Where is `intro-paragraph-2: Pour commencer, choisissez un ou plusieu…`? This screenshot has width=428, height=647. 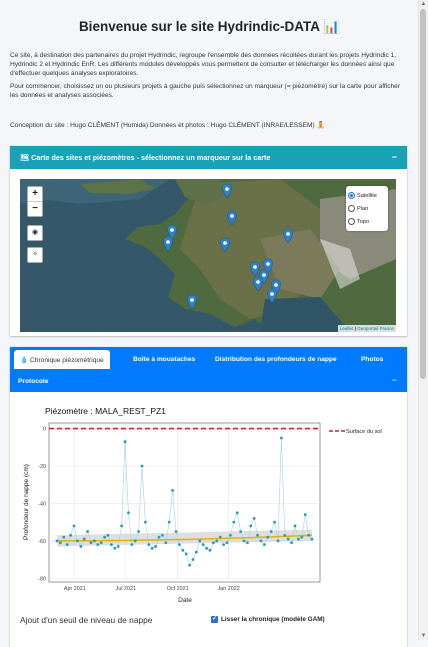 intro-paragraph-2: Pour commencer, choisissez un ou plusieu… is located at coordinates (205, 91).